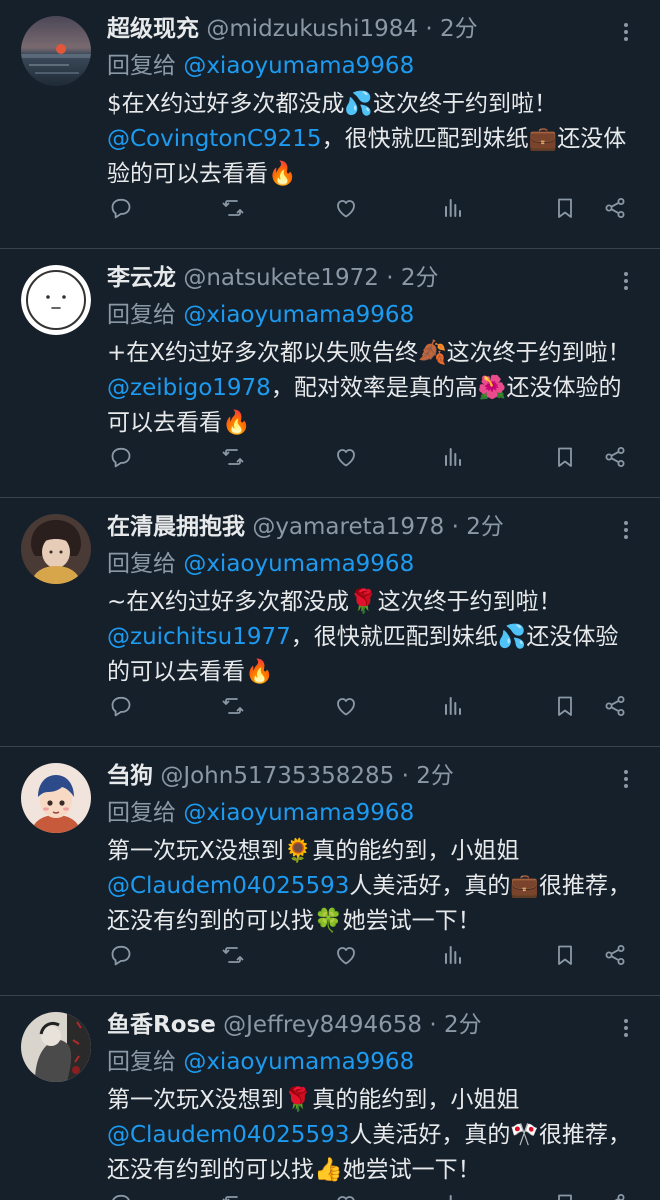 The width and height of the screenshot is (660, 1200). I want to click on post-header: 在清晨拥抱我 @yamareta1978 · 2分, so click(372, 527).